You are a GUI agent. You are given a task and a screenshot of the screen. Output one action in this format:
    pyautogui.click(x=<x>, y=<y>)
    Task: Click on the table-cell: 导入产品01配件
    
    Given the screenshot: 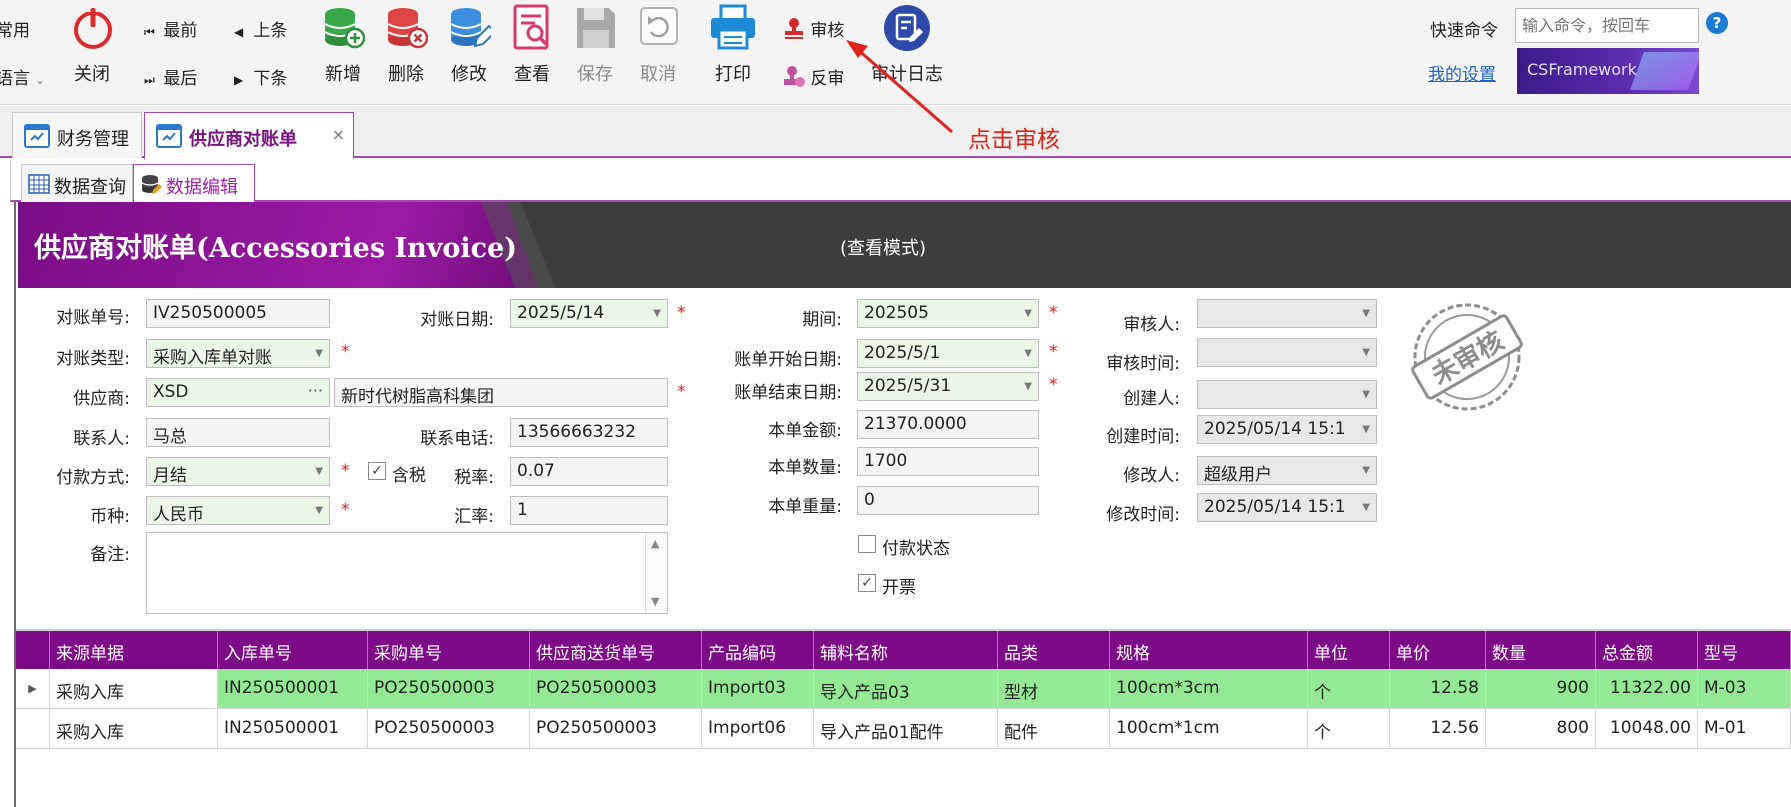 What is the action you would take?
    pyautogui.click(x=906, y=729)
    